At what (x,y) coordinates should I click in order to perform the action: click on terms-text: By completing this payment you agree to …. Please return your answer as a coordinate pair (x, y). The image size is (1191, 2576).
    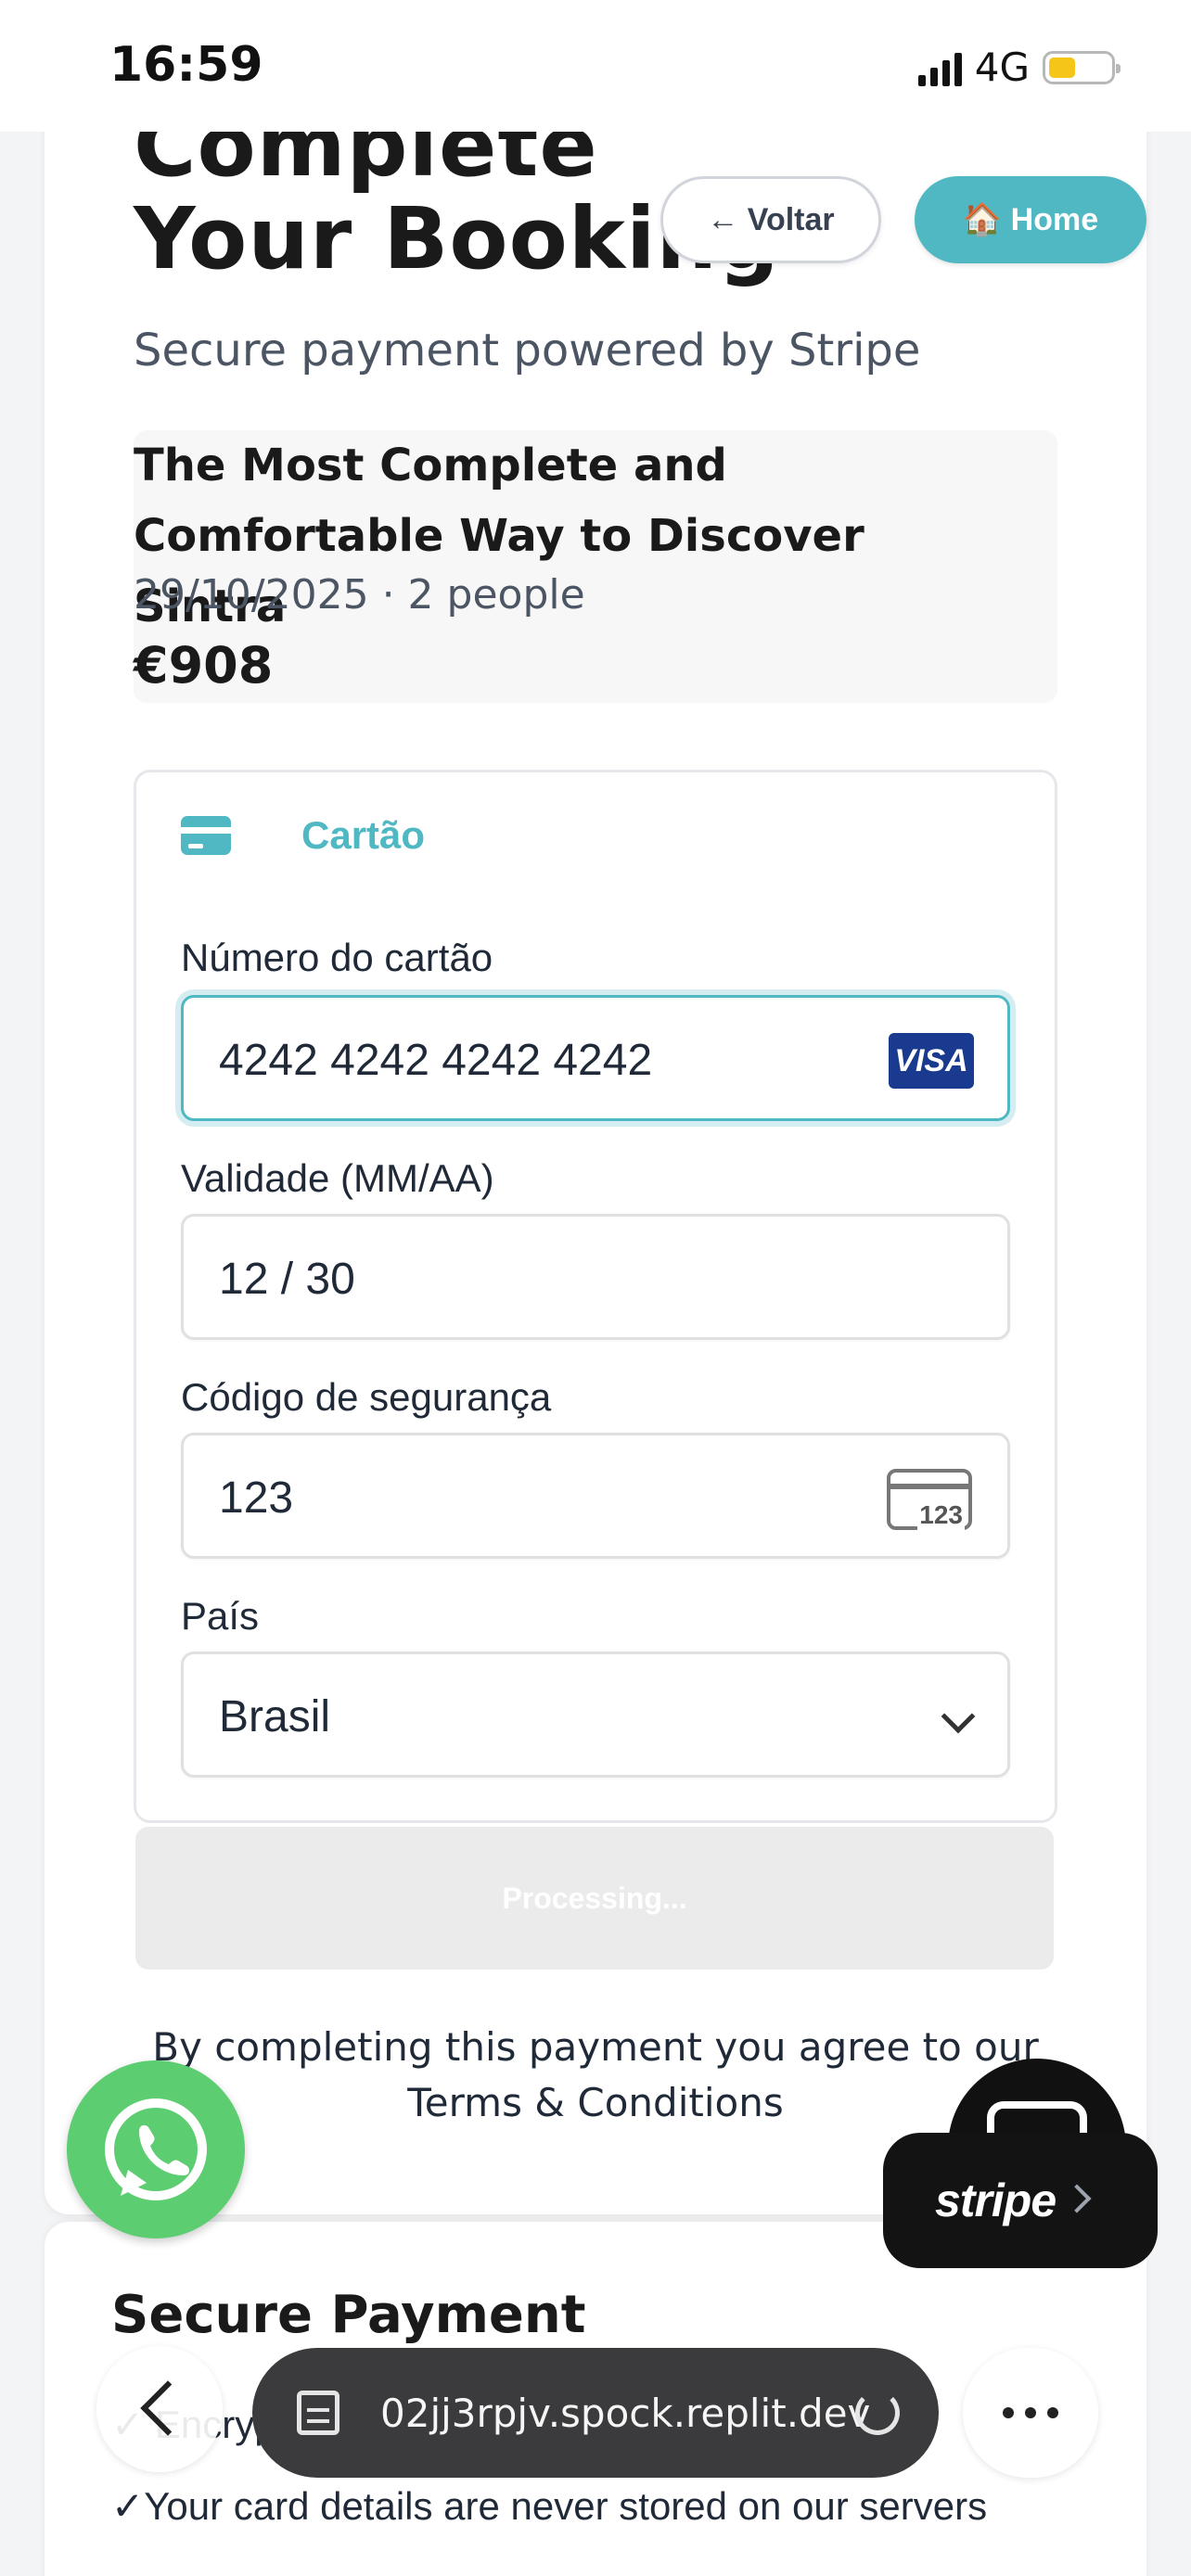
    Looking at the image, I should click on (595, 2075).